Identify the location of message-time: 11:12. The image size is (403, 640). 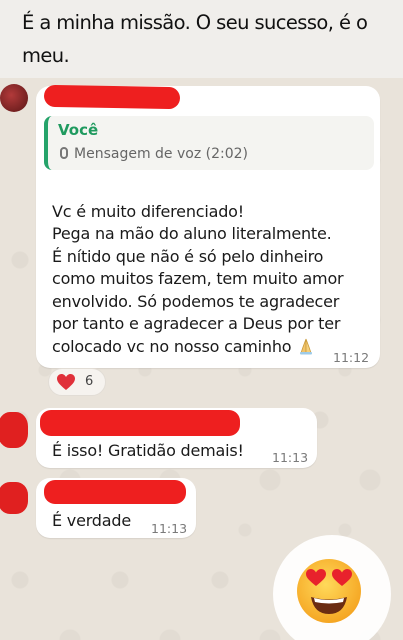
(351, 357).